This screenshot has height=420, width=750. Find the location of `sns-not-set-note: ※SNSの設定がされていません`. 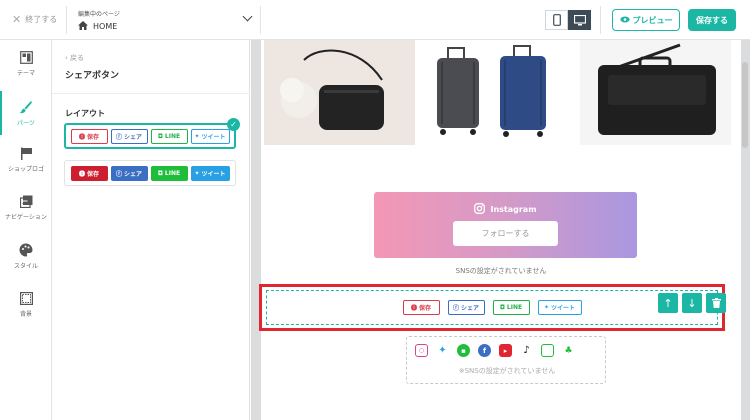

sns-not-set-note: ※SNSの設定がされていません is located at coordinates (507, 371).